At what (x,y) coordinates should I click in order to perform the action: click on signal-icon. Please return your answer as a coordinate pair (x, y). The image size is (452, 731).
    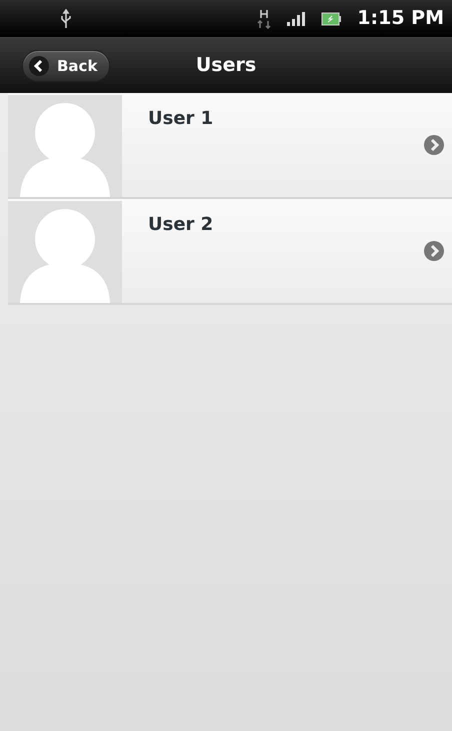
    Looking at the image, I should click on (296, 19).